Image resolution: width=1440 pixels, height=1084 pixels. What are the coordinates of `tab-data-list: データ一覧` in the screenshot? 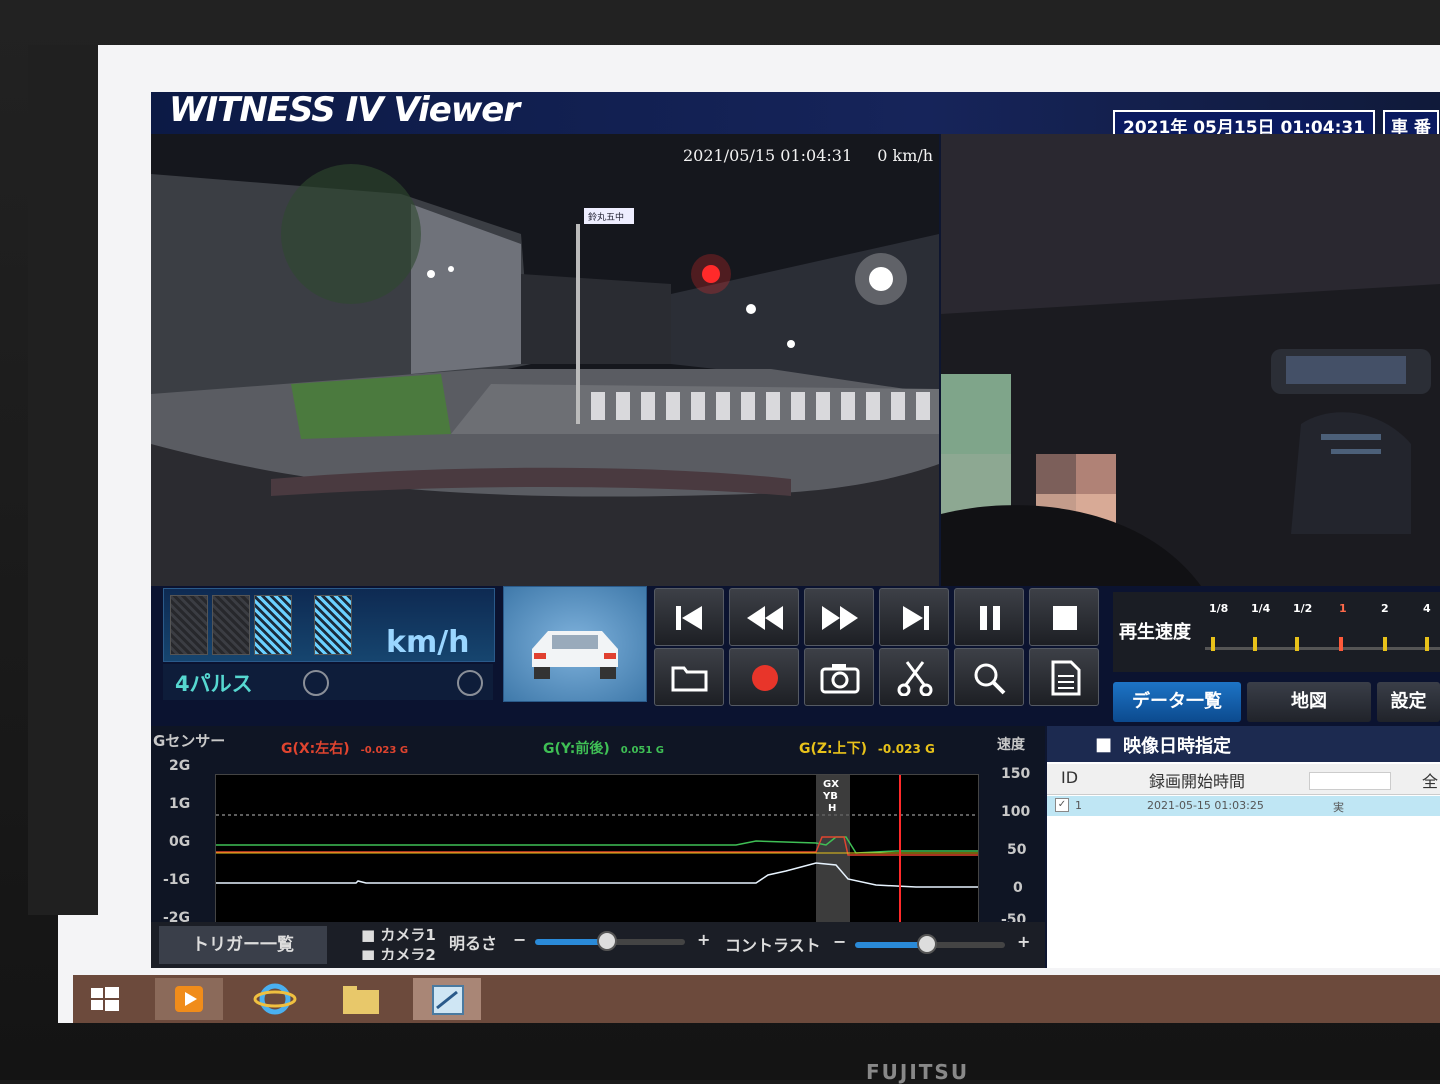 It's located at (1177, 702).